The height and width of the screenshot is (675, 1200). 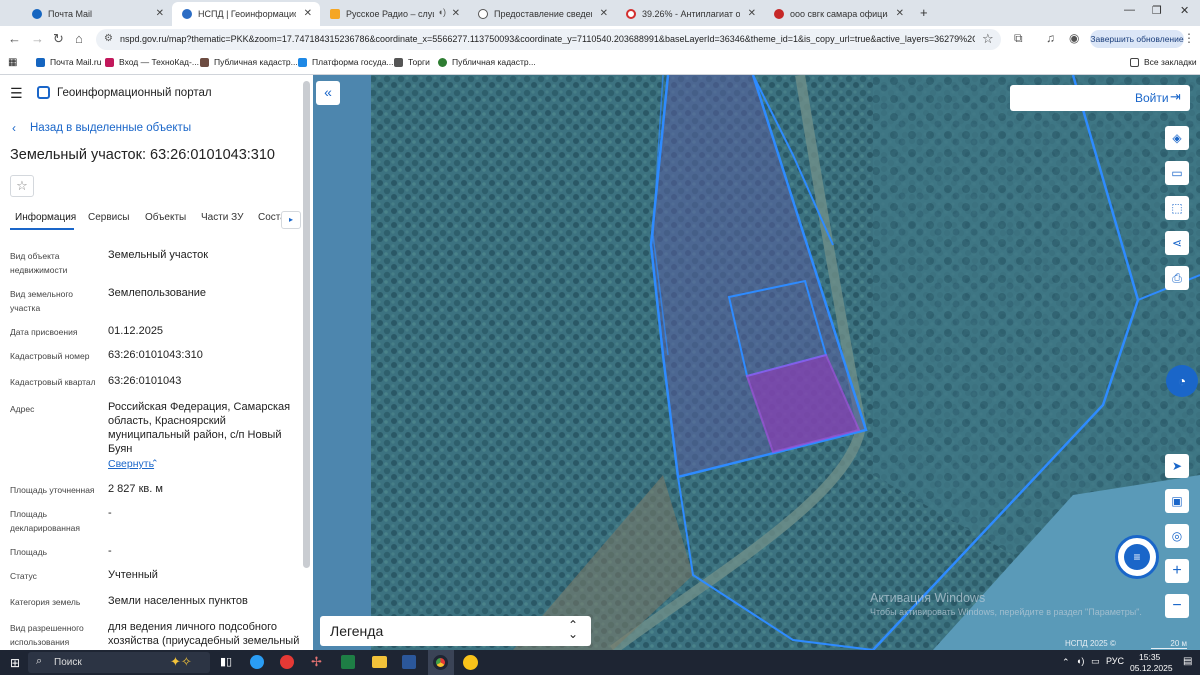 I want to click on yandex-browser-icon, so click(x=287, y=662).